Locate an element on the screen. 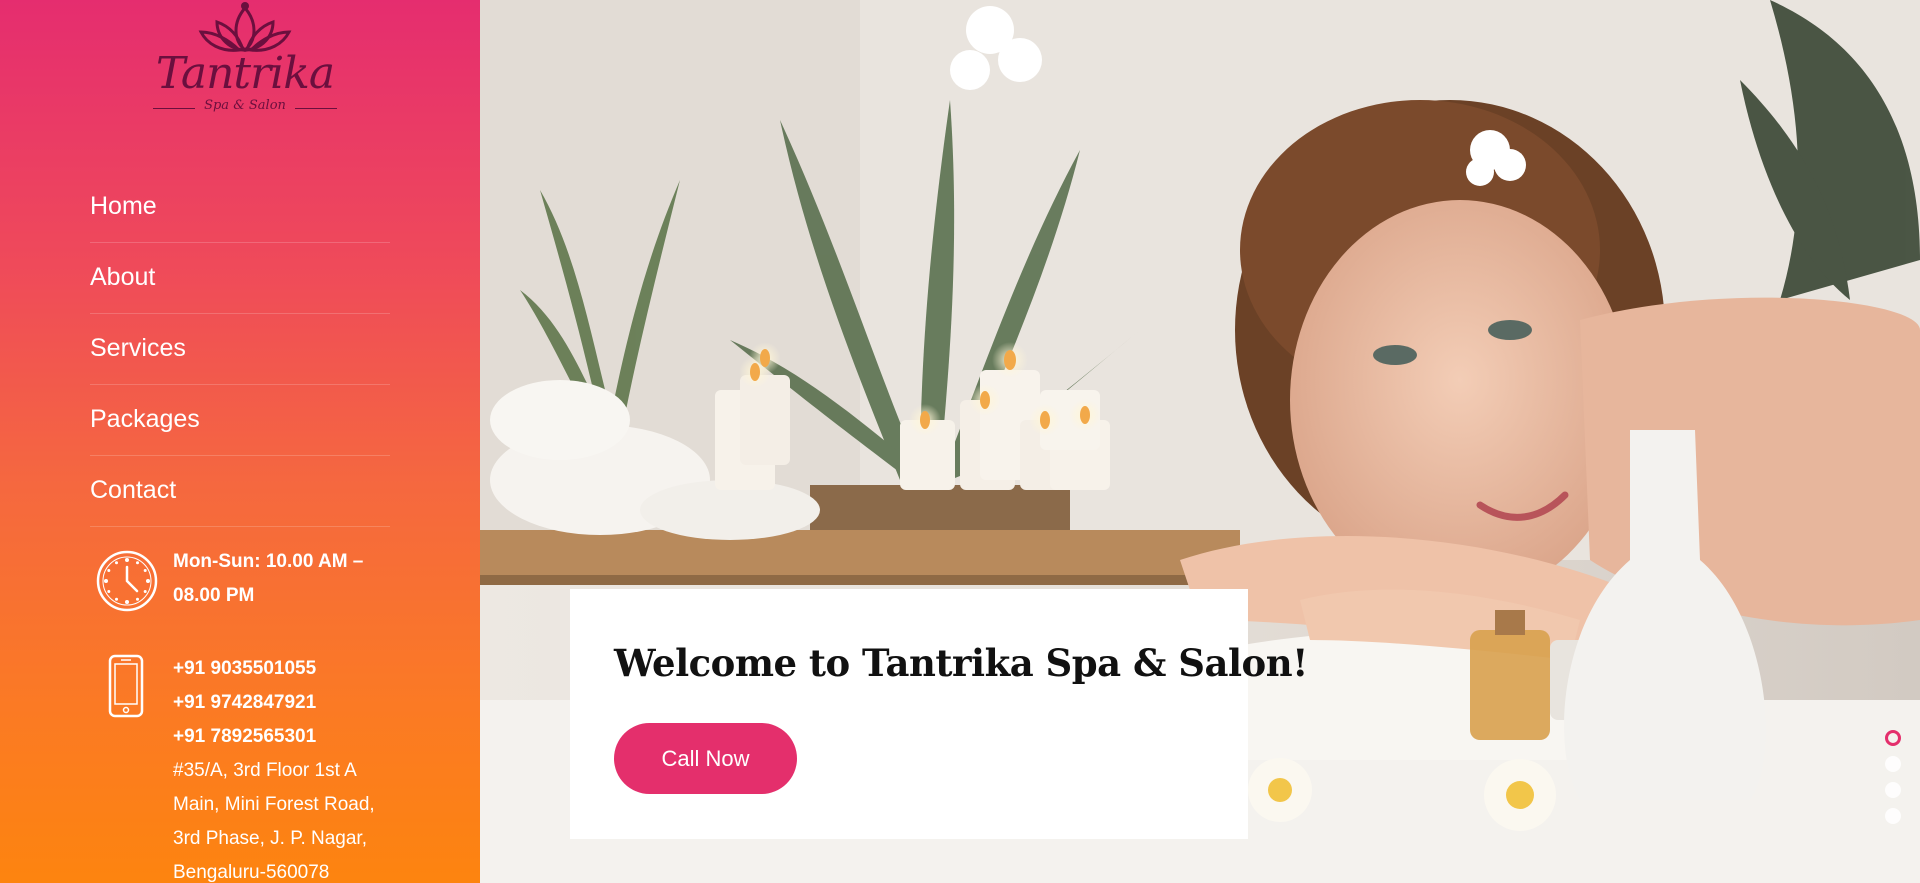 The image size is (1920, 883). phone-icon is located at coordinates (126, 686).